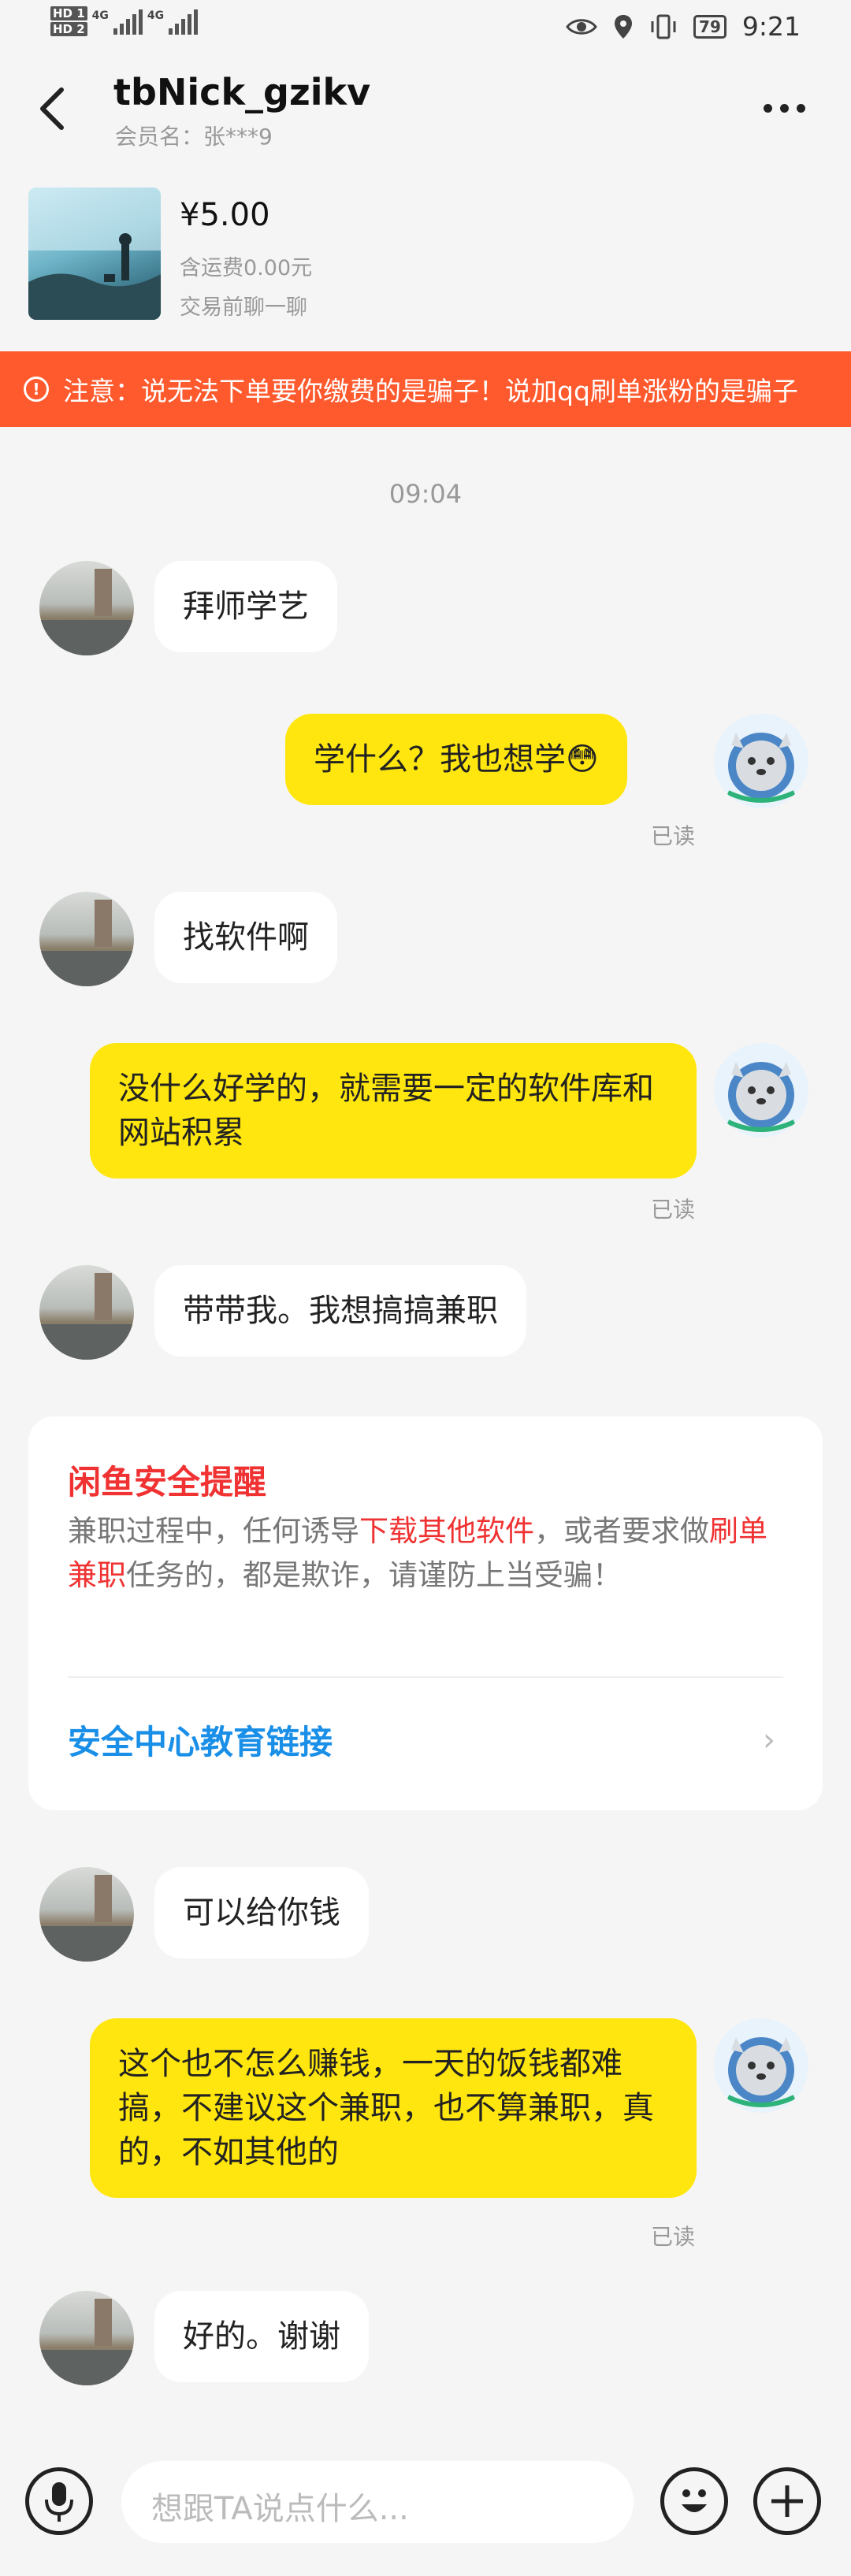 The image size is (851, 2576). Describe the element at coordinates (769, 1740) in the screenshot. I see `chevron-right-icon: ›` at that location.